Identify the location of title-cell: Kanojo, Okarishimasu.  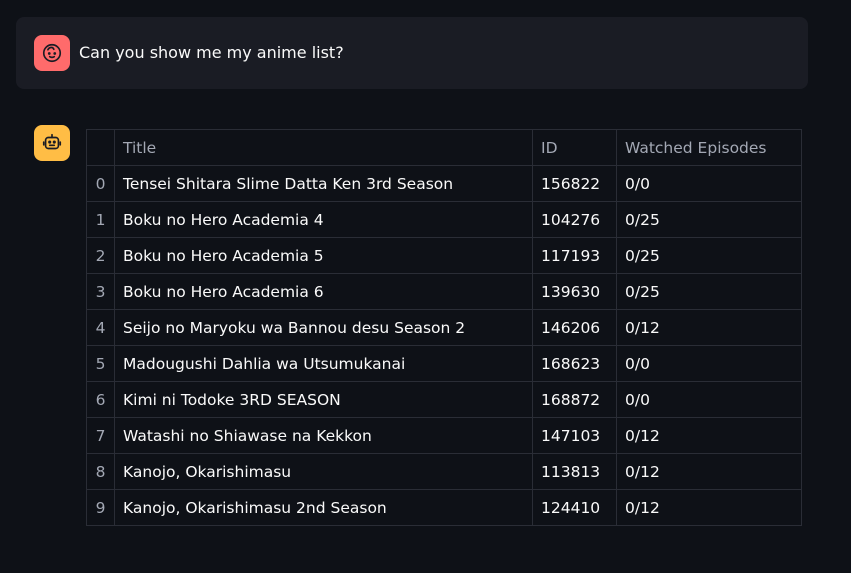
(323, 471).